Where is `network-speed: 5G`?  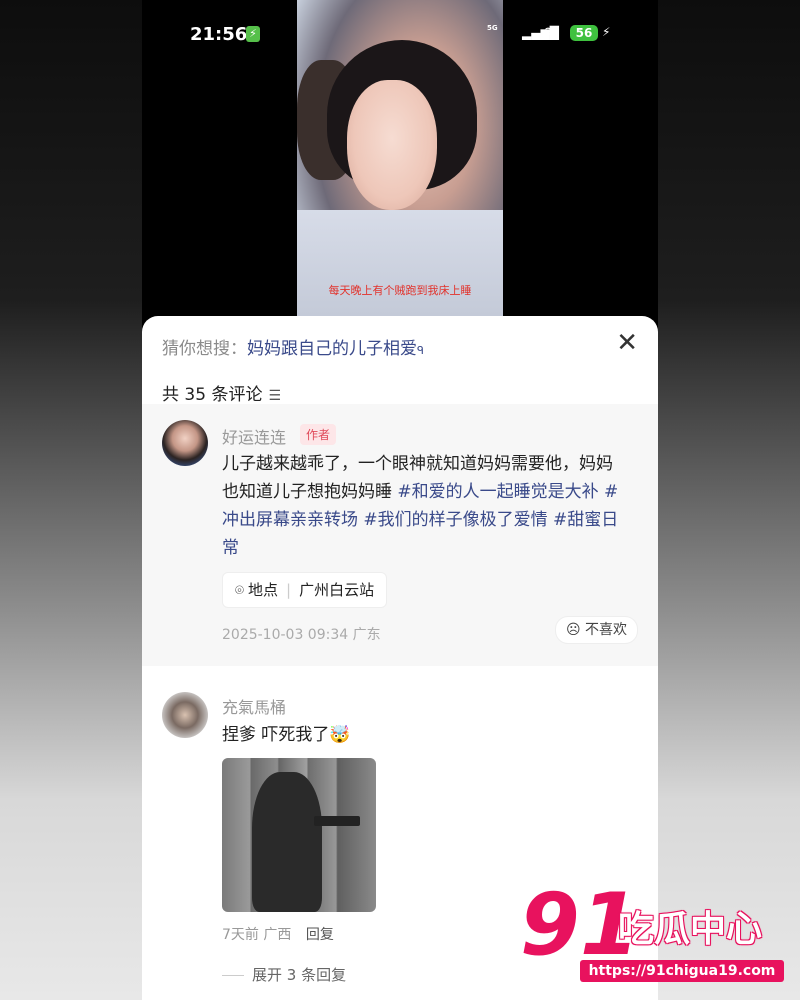
network-speed: 5G is located at coordinates (492, 28).